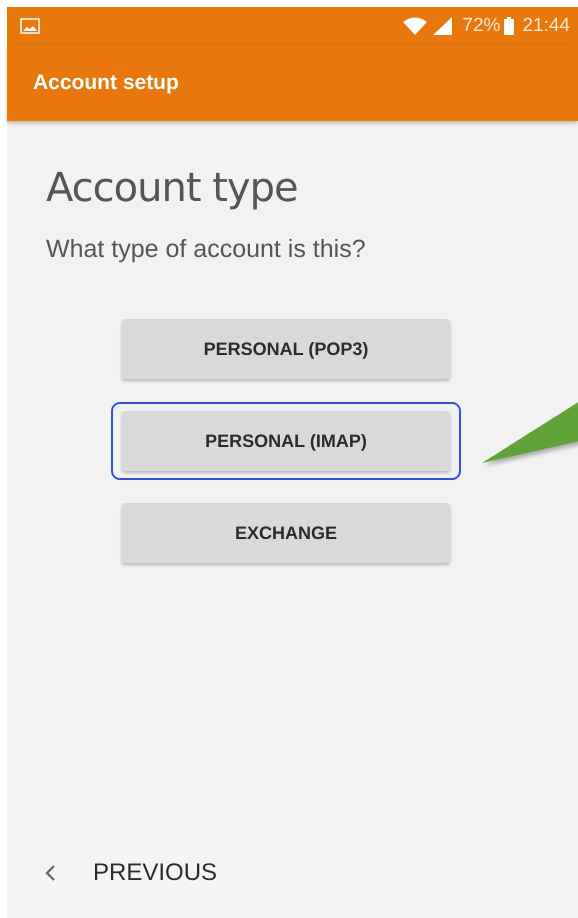  I want to click on question: What type of account is this?, so click(206, 249).